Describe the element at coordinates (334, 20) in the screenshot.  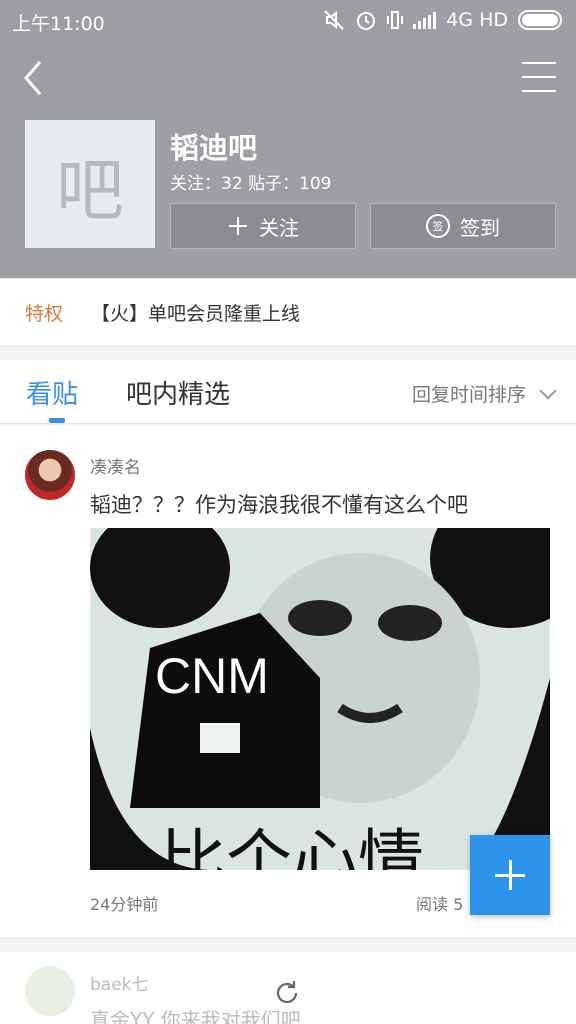
I see `mute-icon` at that location.